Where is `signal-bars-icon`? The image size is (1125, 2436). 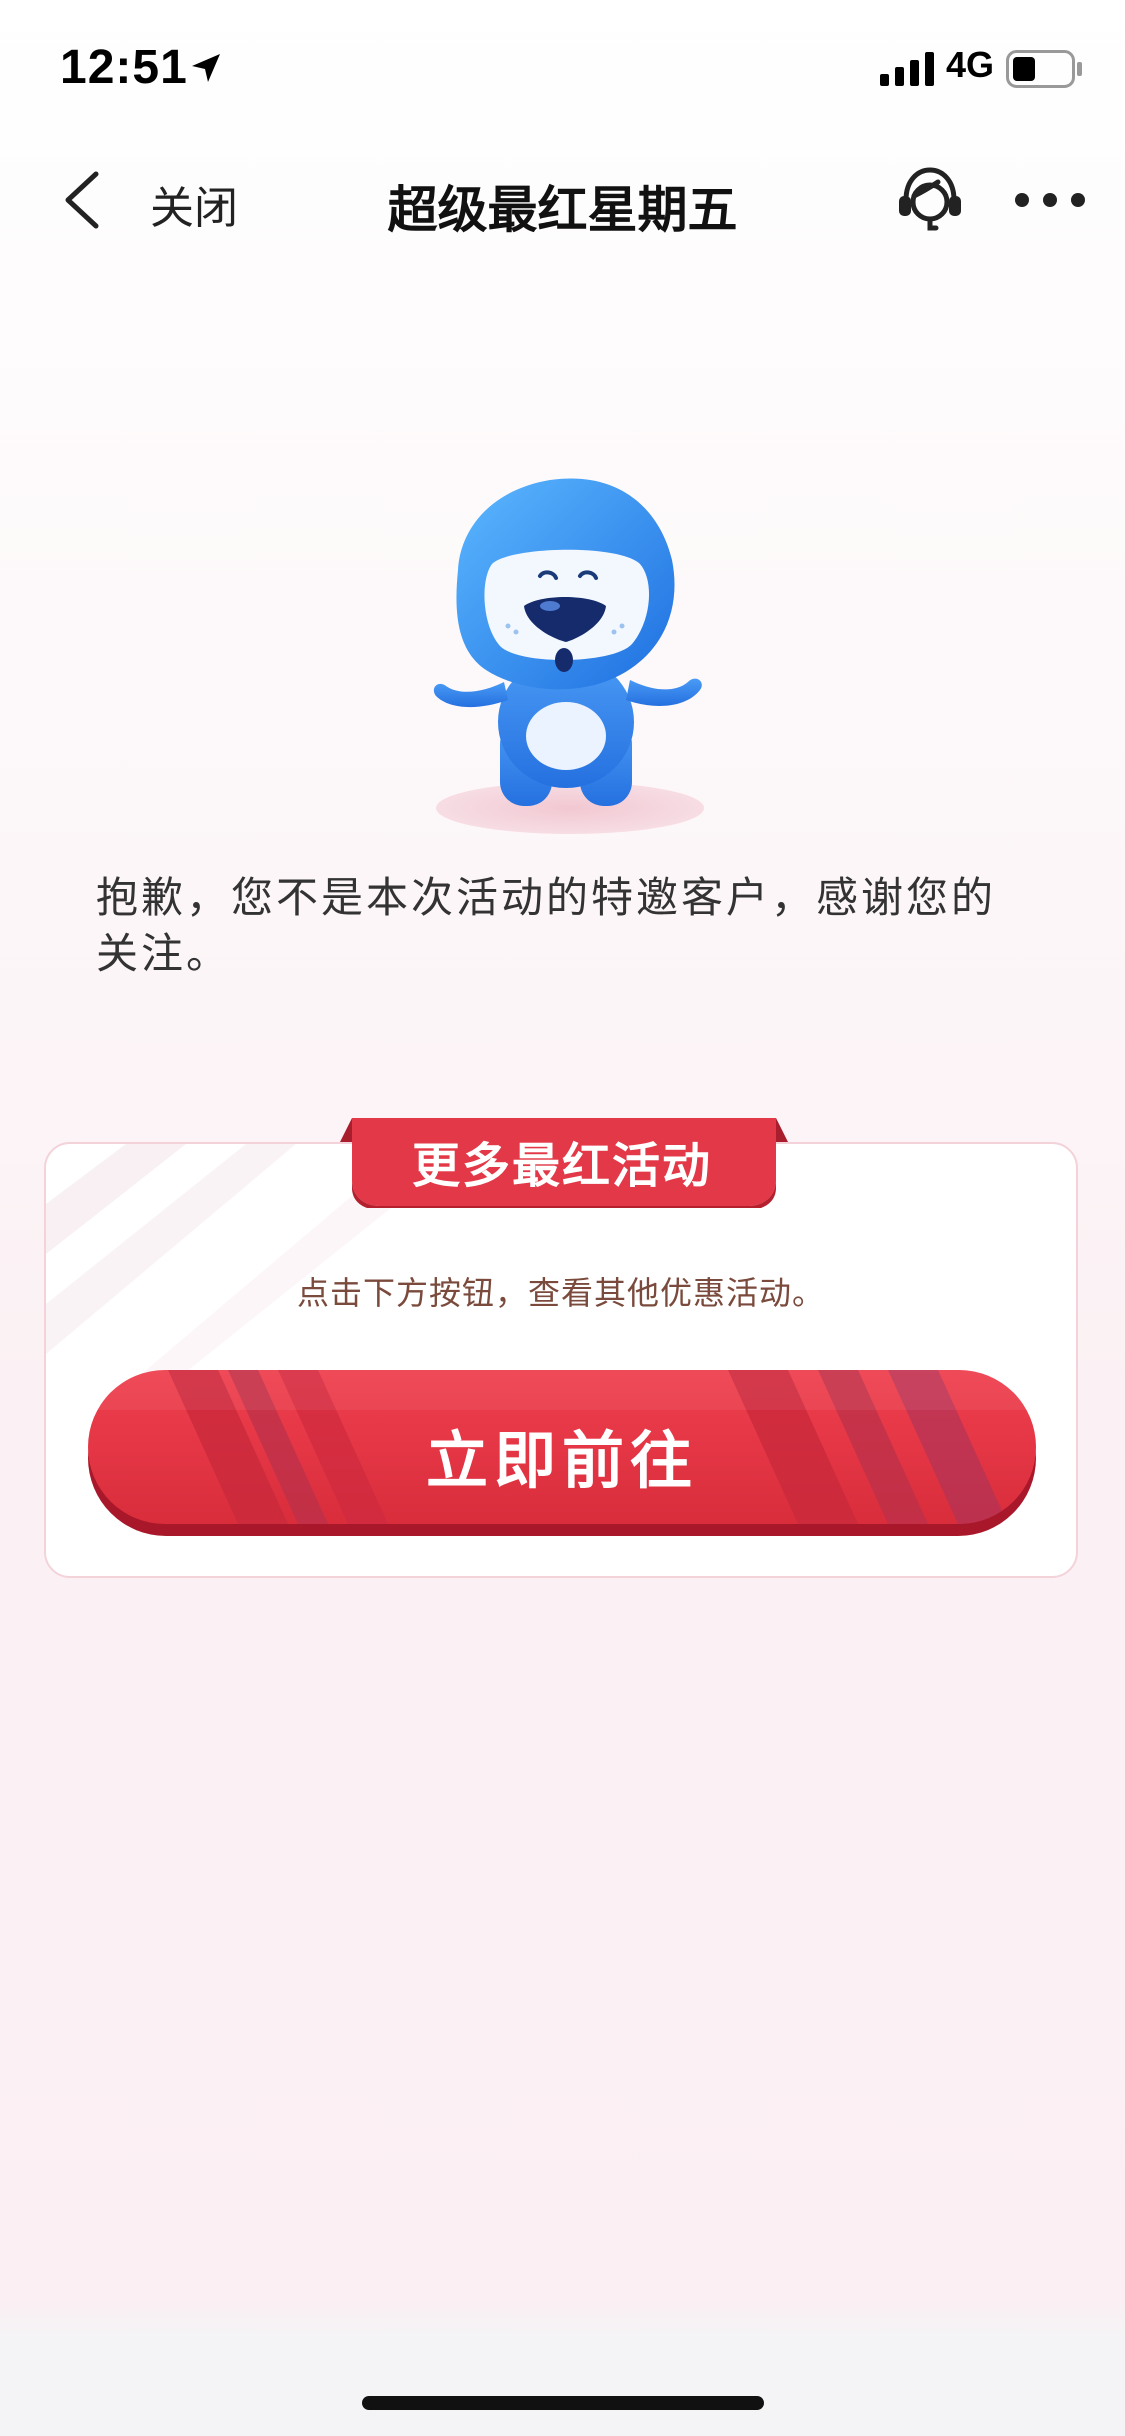 signal-bars-icon is located at coordinates (907, 69).